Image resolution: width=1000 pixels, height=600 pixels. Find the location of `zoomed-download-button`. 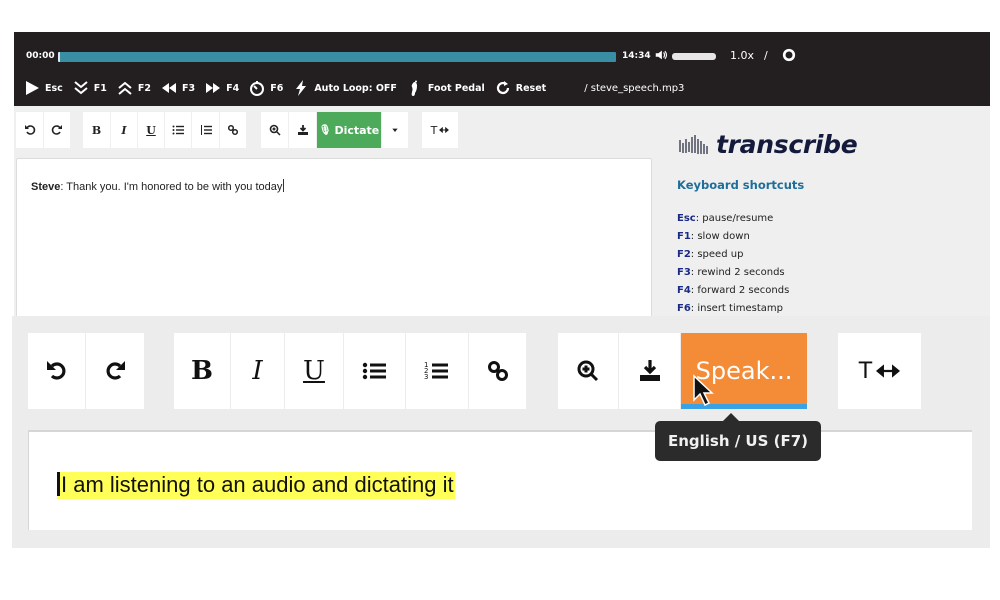

zoomed-download-button is located at coordinates (649, 371).